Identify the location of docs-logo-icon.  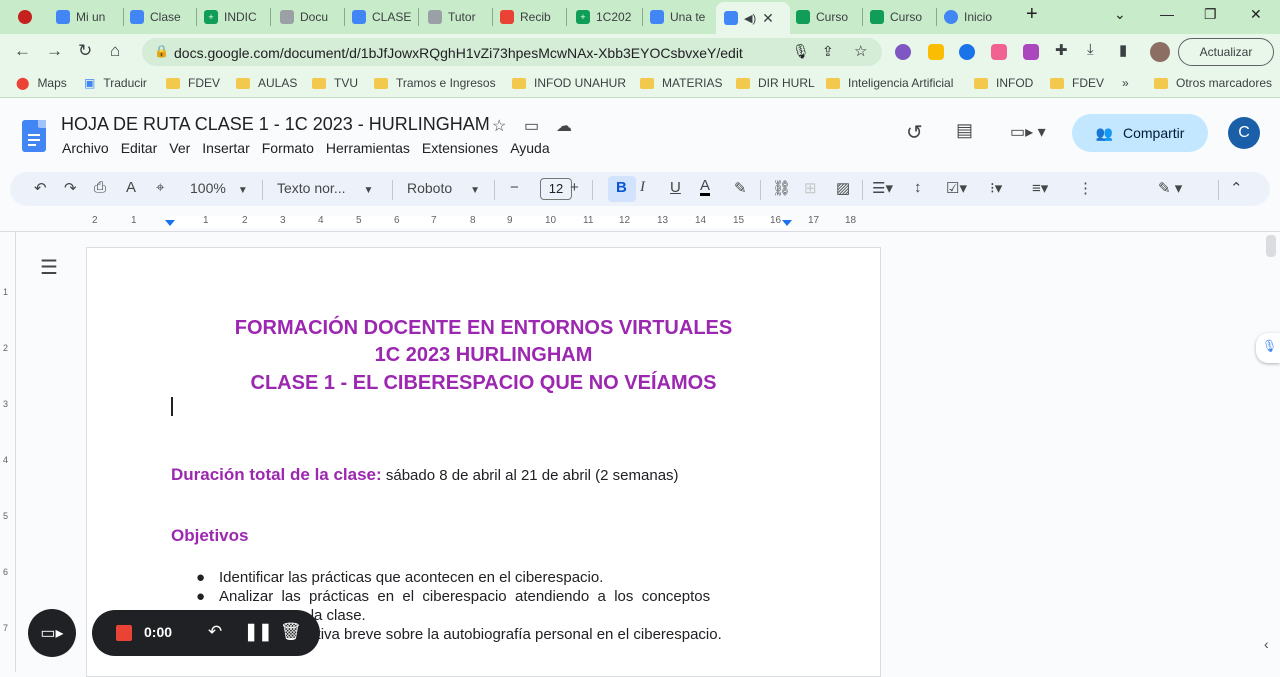
(34, 136).